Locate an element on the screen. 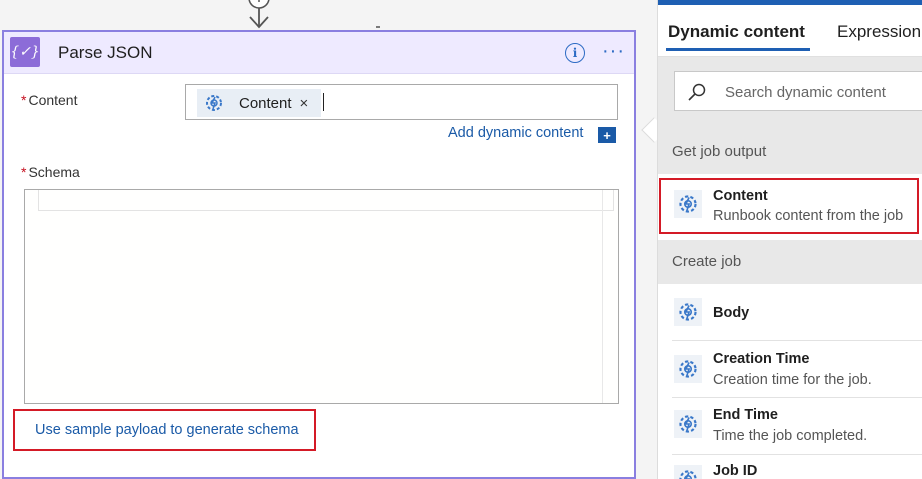  group-title: Create job is located at coordinates (707, 261).